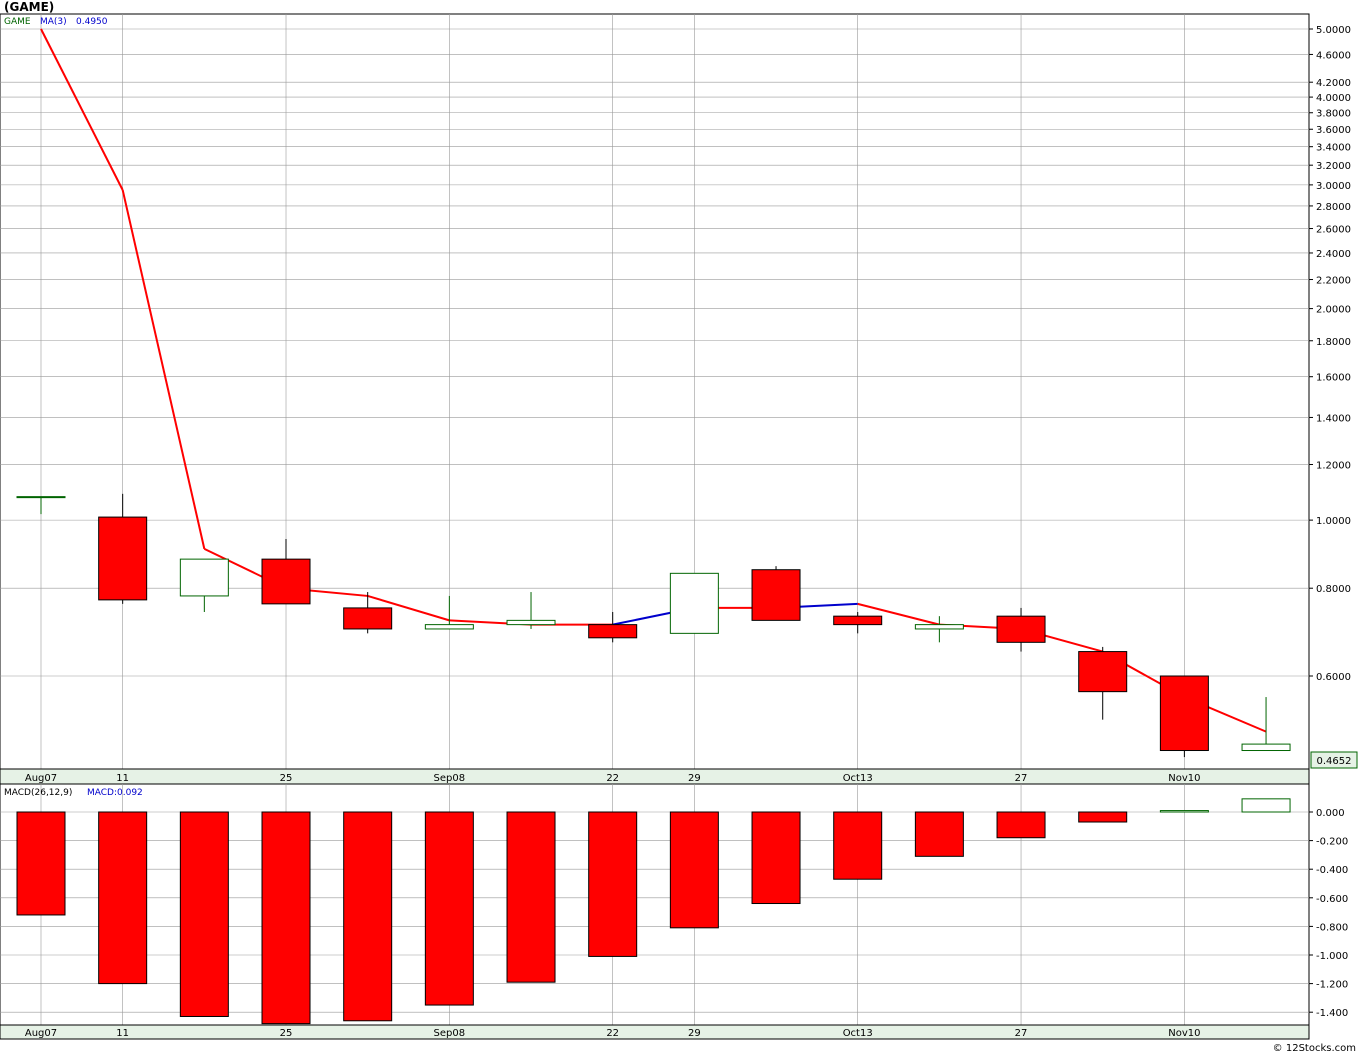 This screenshot has width=1360, height=1056. What do you see at coordinates (1333, 230) in the screenshot?
I see `price-tick-label: 2.6000` at bounding box center [1333, 230].